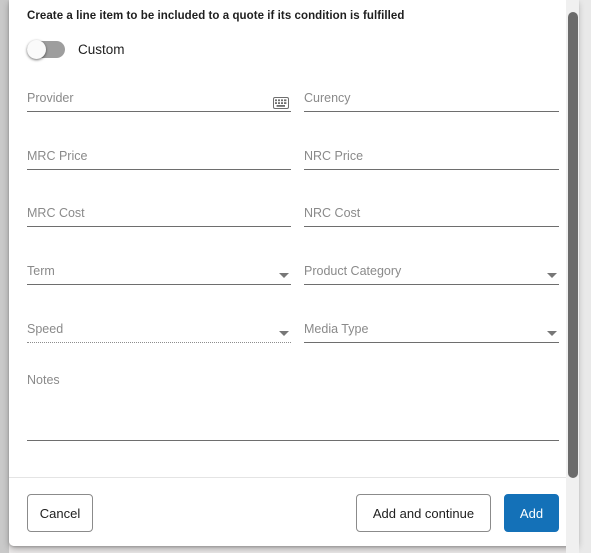 The height and width of the screenshot is (553, 591). Describe the element at coordinates (327, 98) in the screenshot. I see `field-currency-label: Curency` at that location.